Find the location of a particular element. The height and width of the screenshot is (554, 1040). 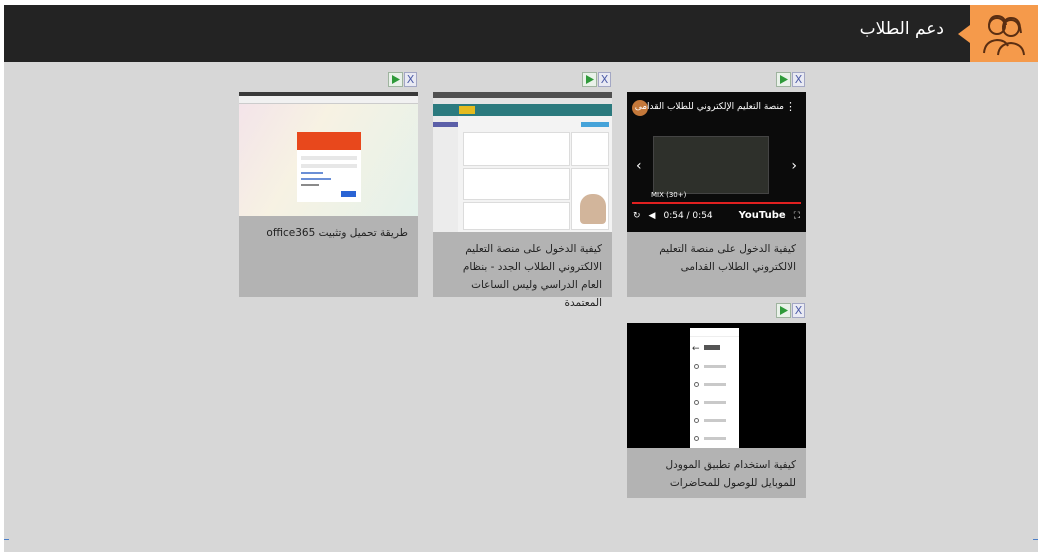

video-frame is located at coordinates (711, 165).